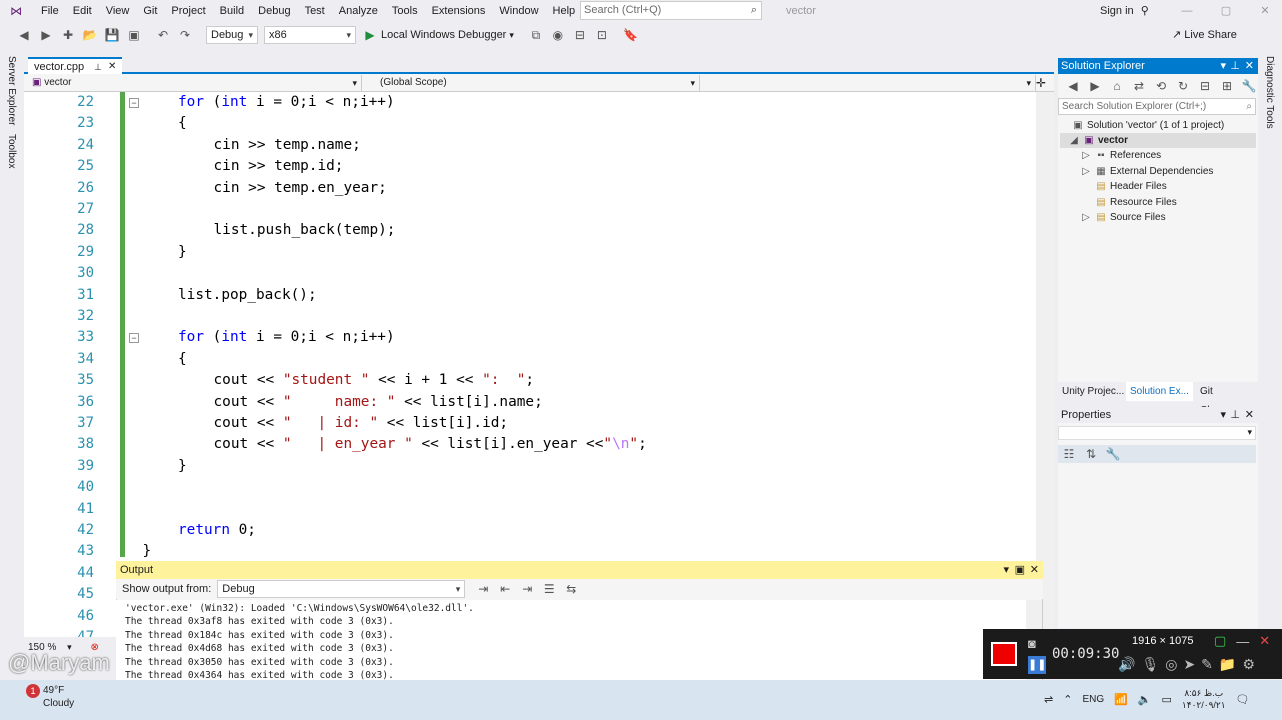 This screenshot has height=720, width=1282. Describe the element at coordinates (459, 11) in the screenshot. I see `menu-extensions: Extensions` at that location.